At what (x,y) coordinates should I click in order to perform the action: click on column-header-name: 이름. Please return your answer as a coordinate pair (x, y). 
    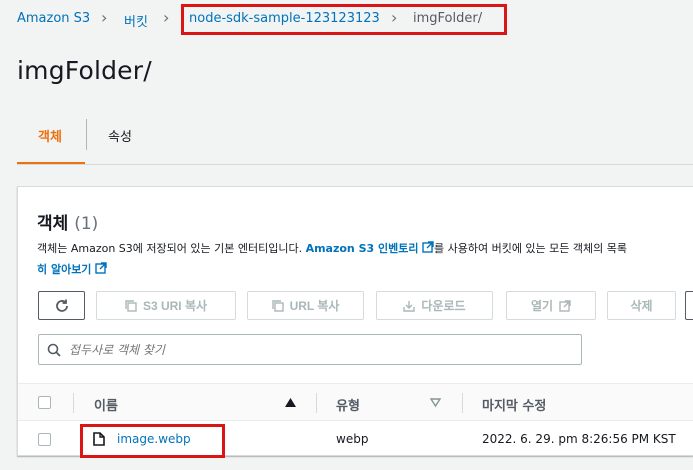
    Looking at the image, I should click on (106, 404).